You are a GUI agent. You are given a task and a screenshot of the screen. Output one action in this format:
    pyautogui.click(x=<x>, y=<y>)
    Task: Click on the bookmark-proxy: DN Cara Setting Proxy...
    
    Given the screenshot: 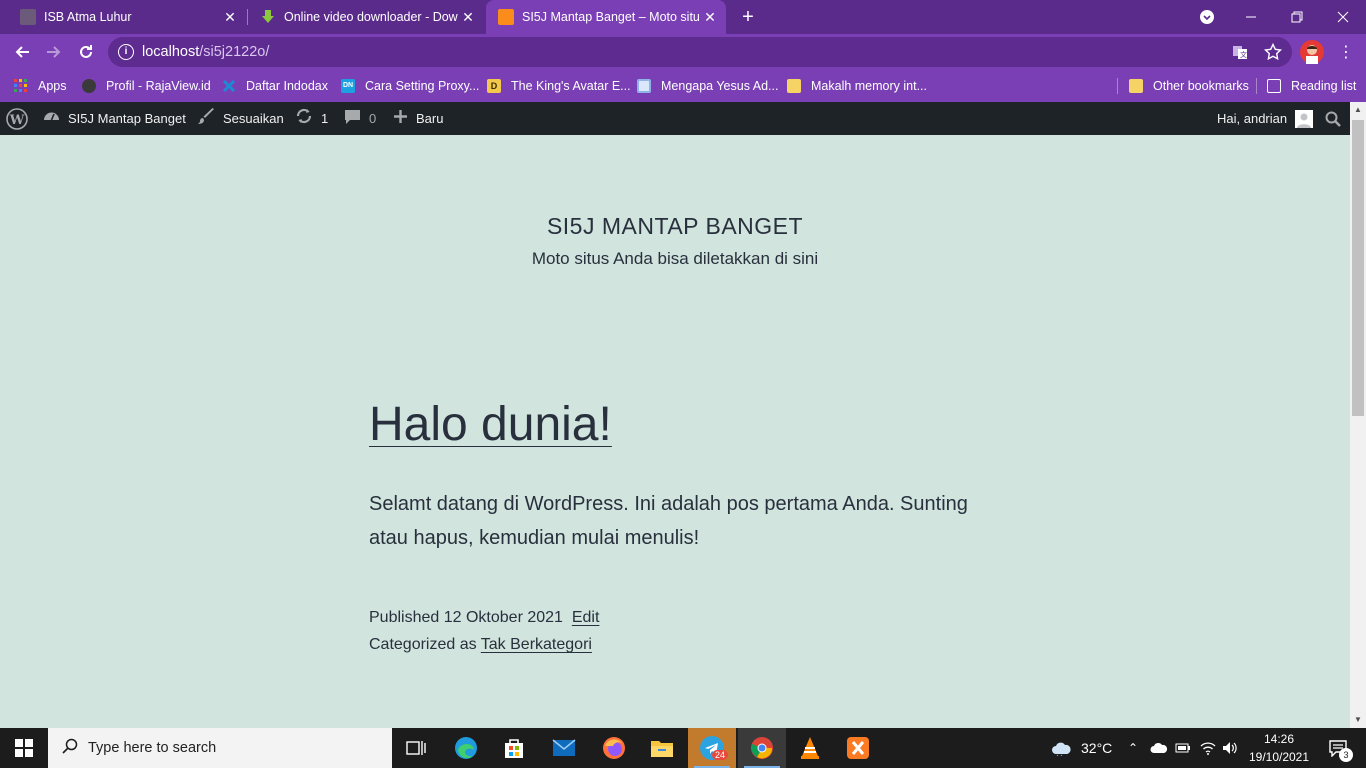 What is the action you would take?
    pyautogui.click(x=410, y=86)
    